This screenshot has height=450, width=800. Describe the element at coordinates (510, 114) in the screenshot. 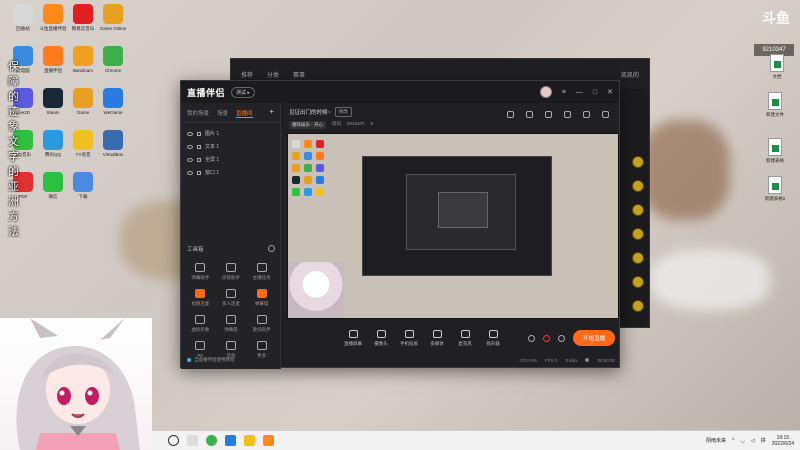

I see `gift-icon` at that location.